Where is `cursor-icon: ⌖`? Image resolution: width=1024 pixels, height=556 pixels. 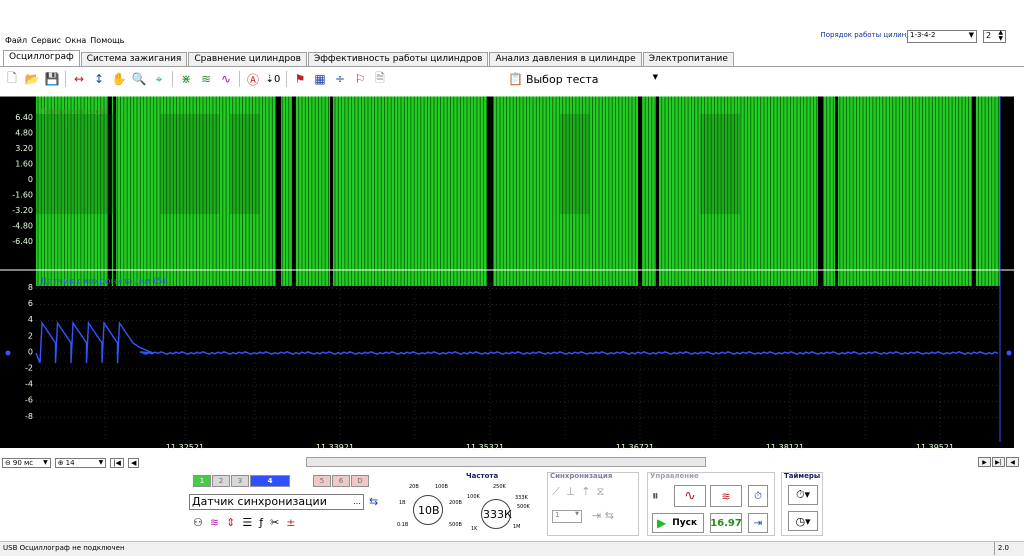
cursor-icon: ⌖ is located at coordinates (159, 79).